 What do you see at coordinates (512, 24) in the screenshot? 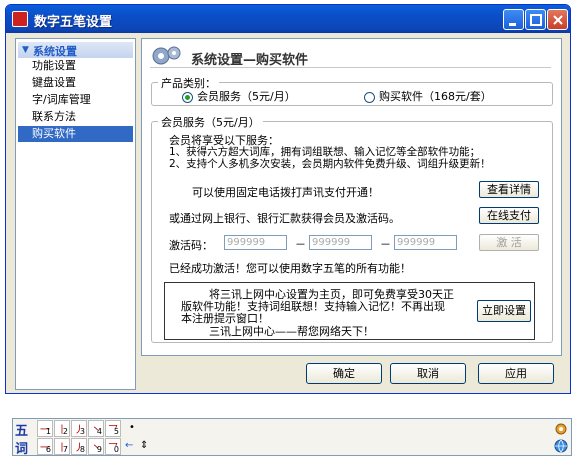
I see `minimize-icon` at bounding box center [512, 24].